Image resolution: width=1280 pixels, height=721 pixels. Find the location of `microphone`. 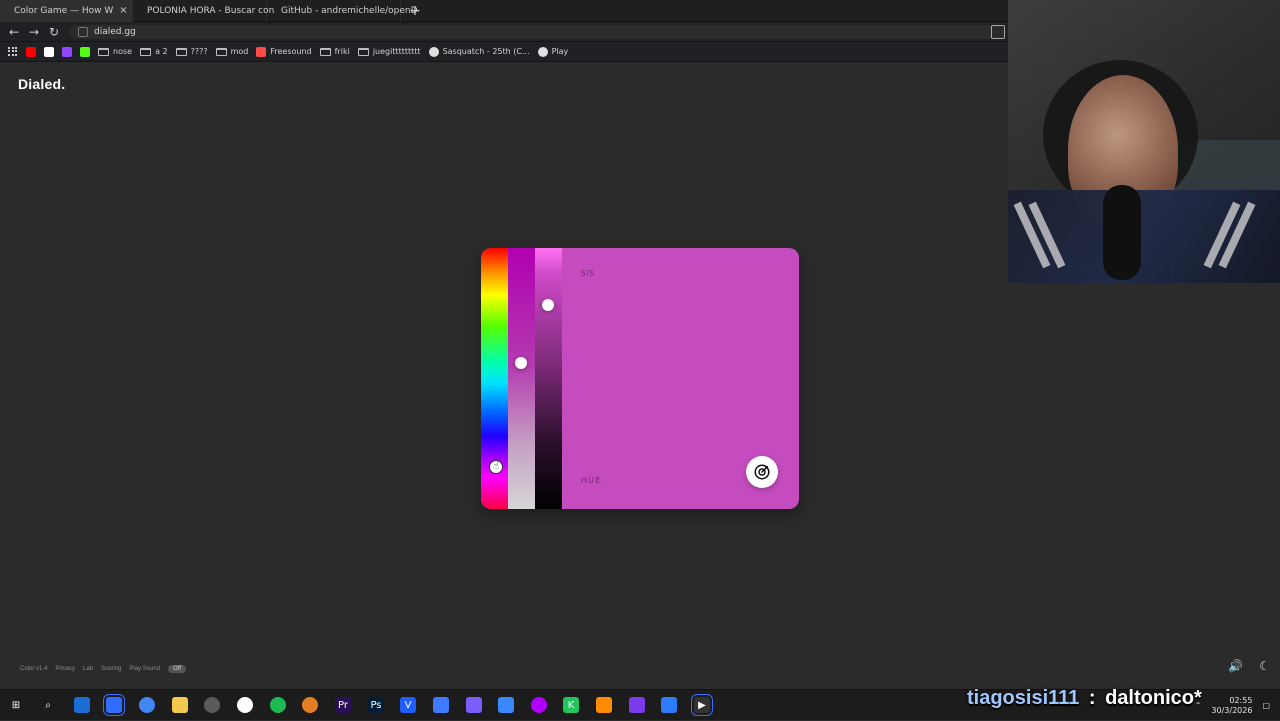

microphone is located at coordinates (1122, 232).